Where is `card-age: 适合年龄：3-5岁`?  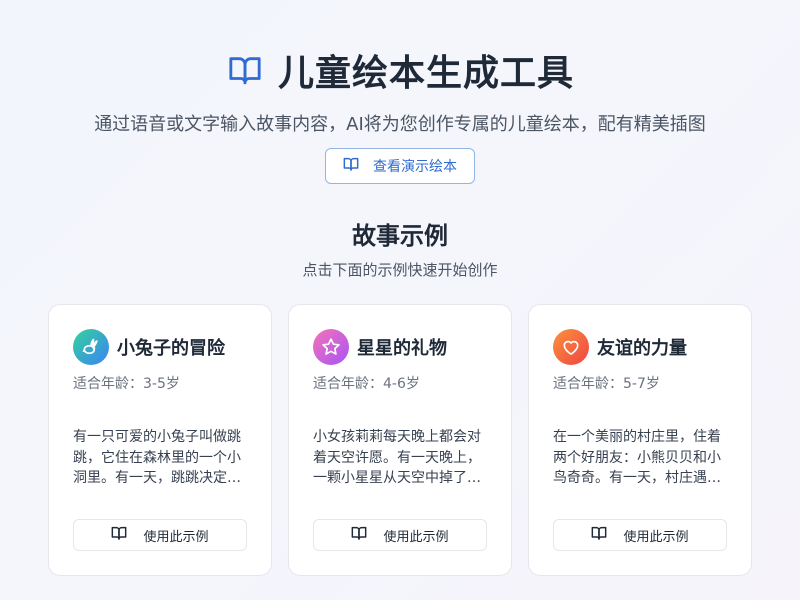 card-age: 适合年龄：3-5岁 is located at coordinates (126, 384).